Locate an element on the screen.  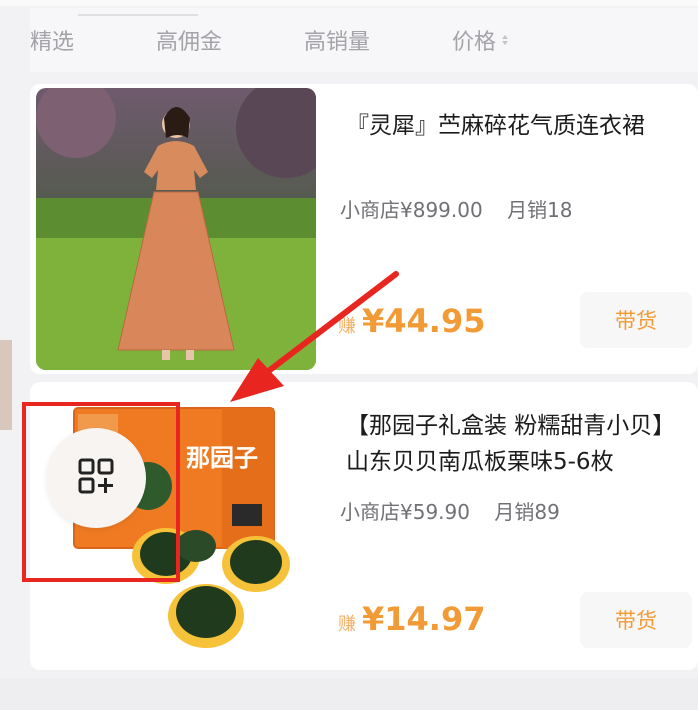
product-title: 【那园子礼盒装 粉糯甜青小贝】山东贝贝南瓜板栗味5-6枚 is located at coordinates (518, 444).